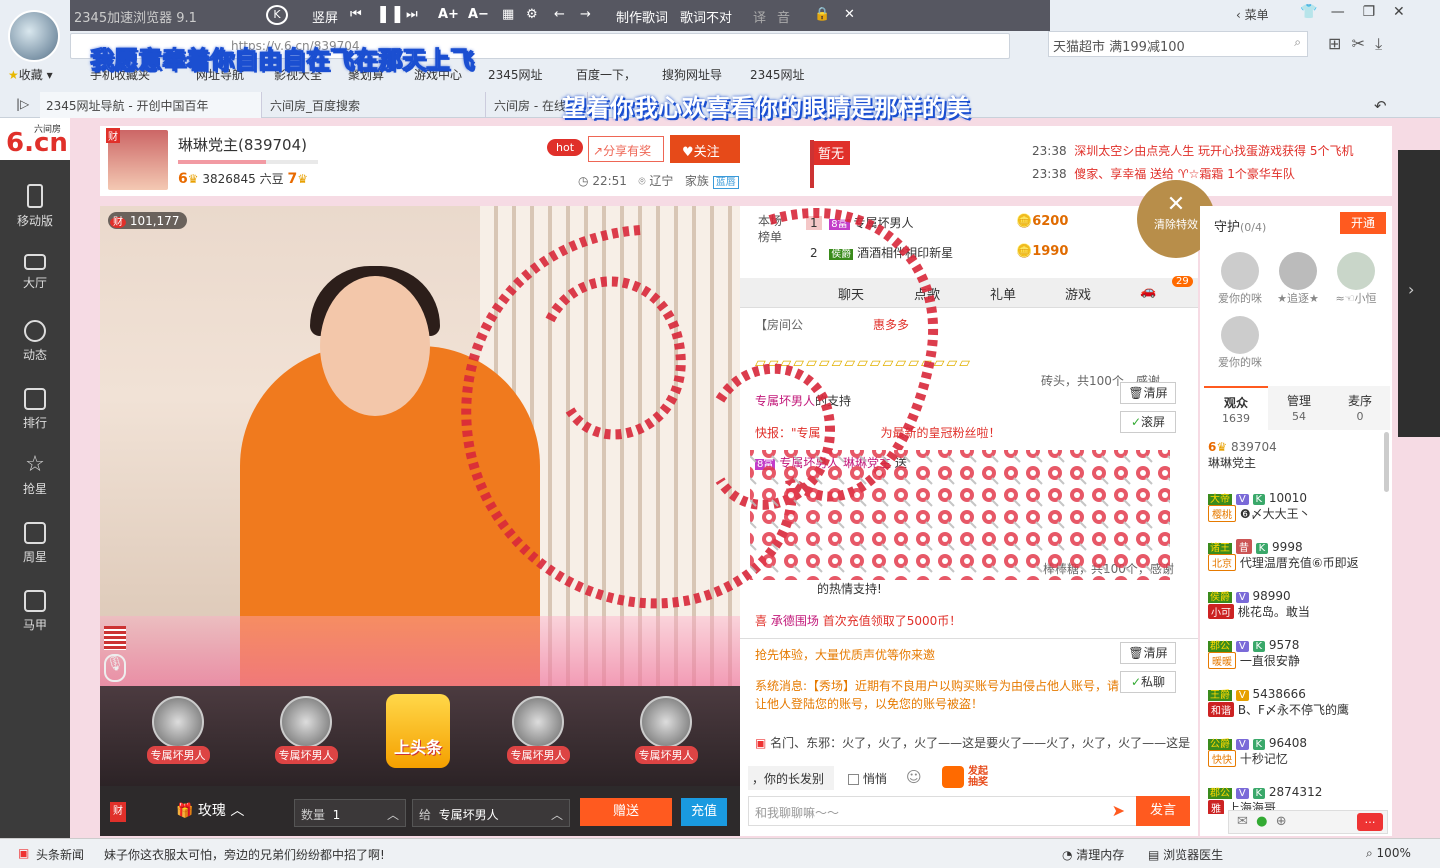  Describe the element at coordinates (35, 410) in the screenshot. I see `sidebar-item-rank: 排行` at that location.